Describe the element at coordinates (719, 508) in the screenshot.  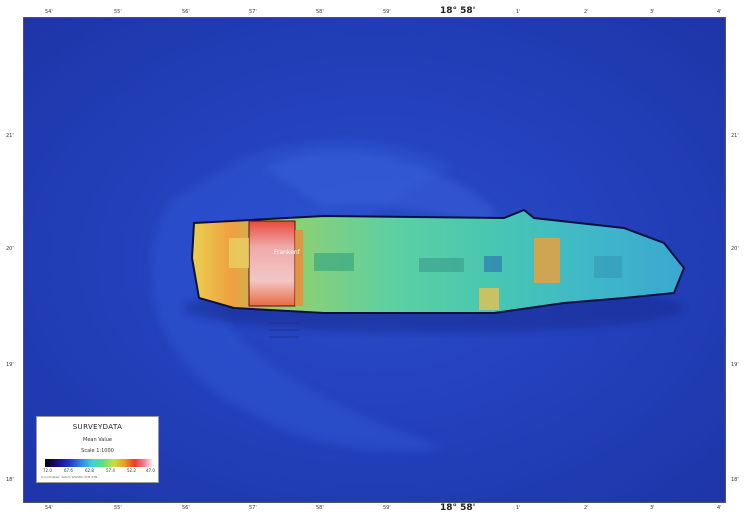
I see `bottom-tick: 4'` at that location.